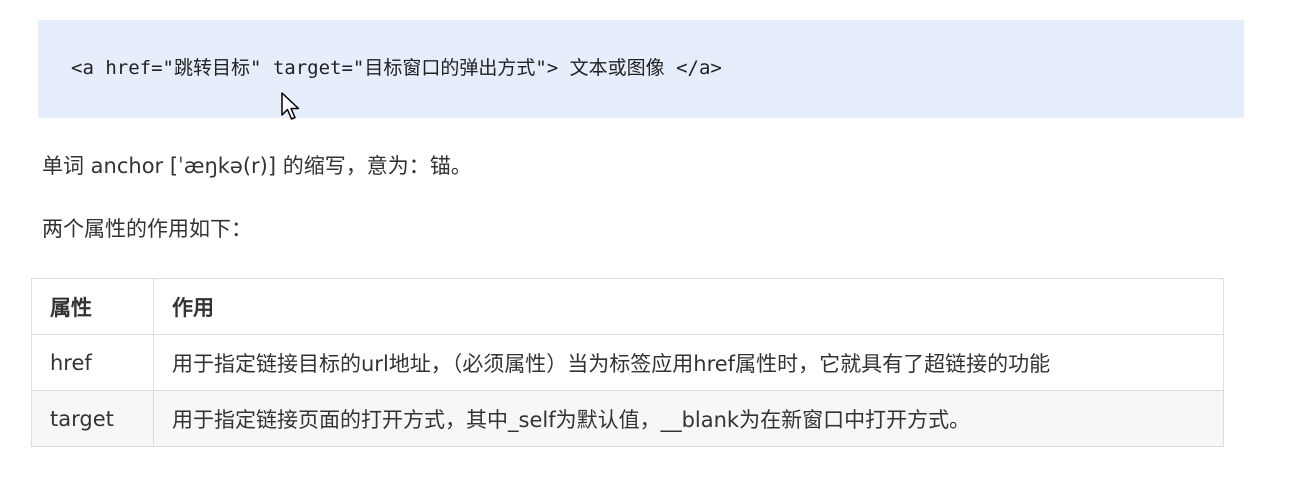  I want to click on attr-name-cell: href, so click(92, 362).